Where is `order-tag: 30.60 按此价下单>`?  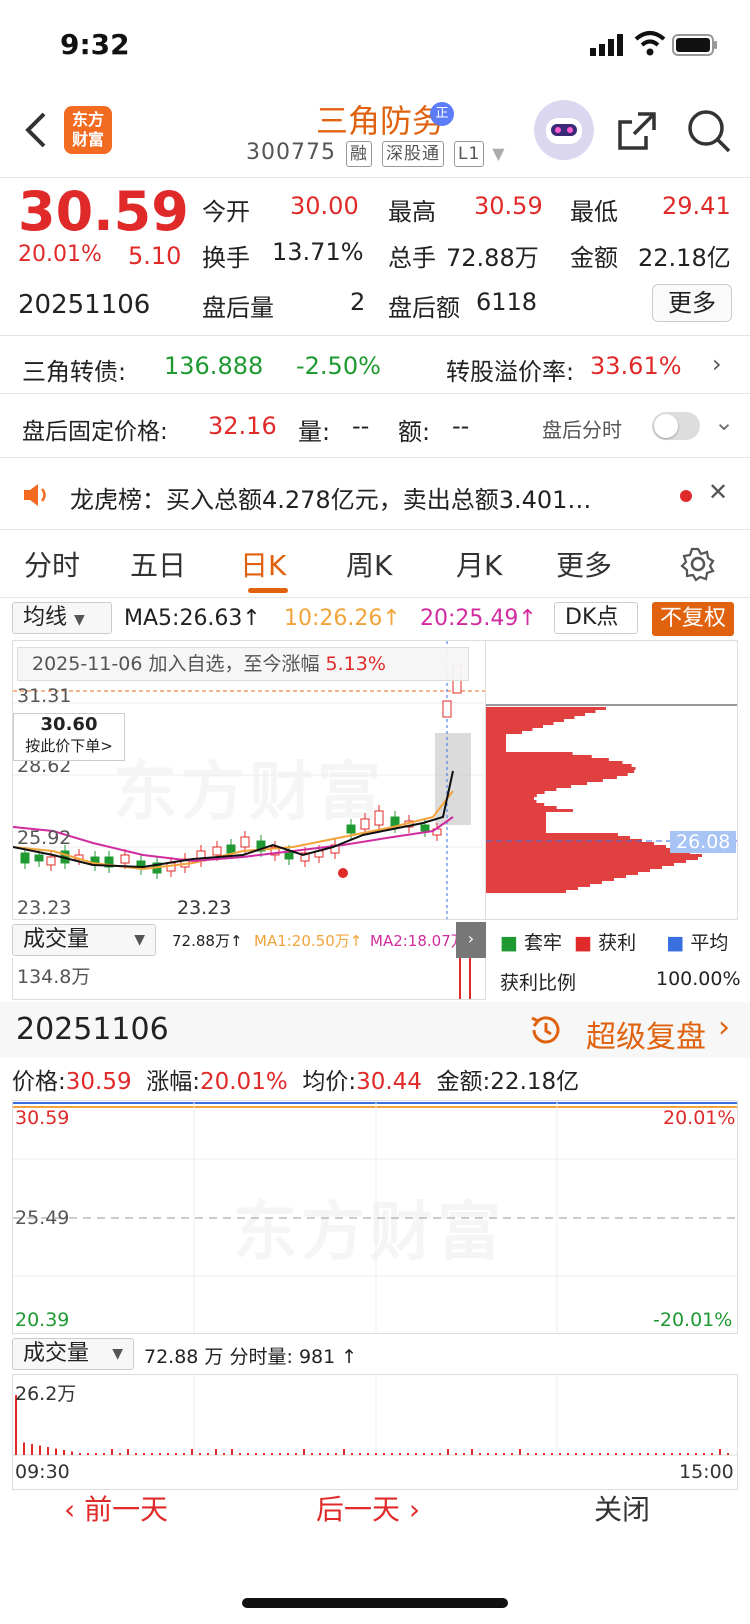
order-tag: 30.60 按此价下单> is located at coordinates (69, 737).